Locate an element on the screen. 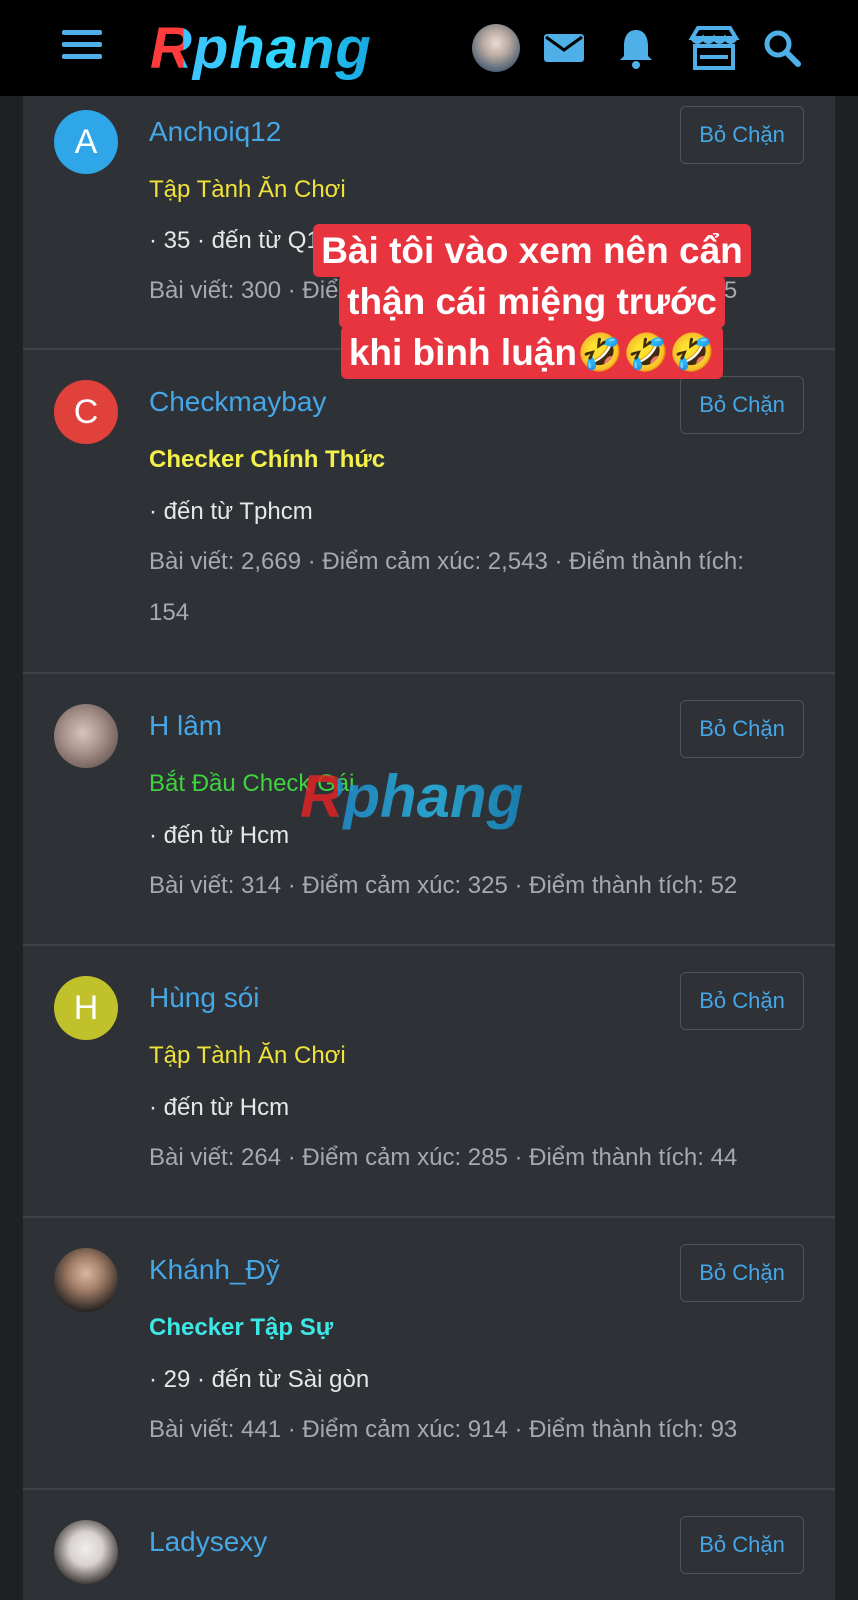 This screenshot has height=1600, width=858. avatar: C is located at coordinates (86, 412).